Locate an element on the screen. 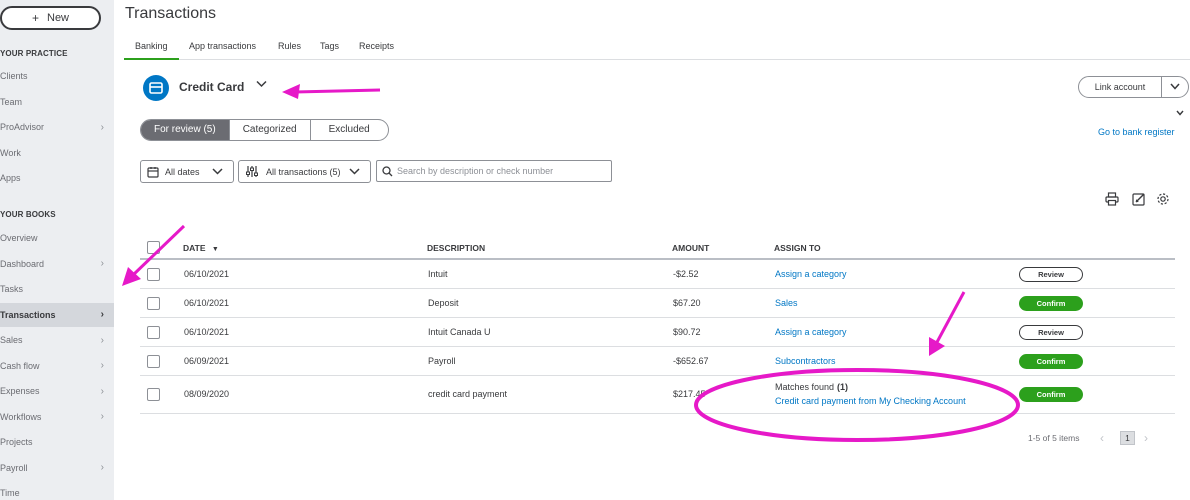 The height and width of the screenshot is (500, 1190). new-button: + New is located at coordinates (50, 18).